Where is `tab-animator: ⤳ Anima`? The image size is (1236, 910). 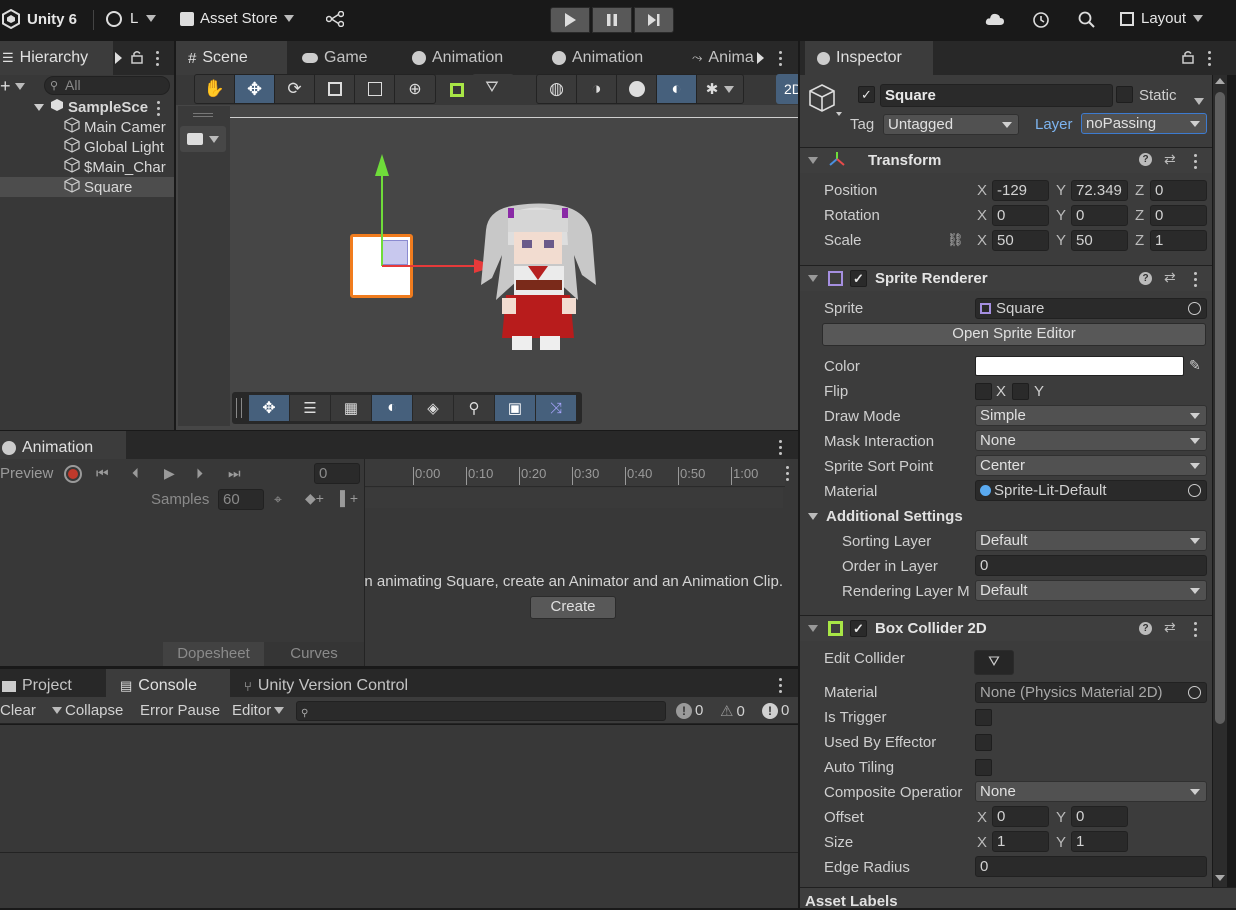 tab-animator: ⤳ Anima is located at coordinates (718, 58).